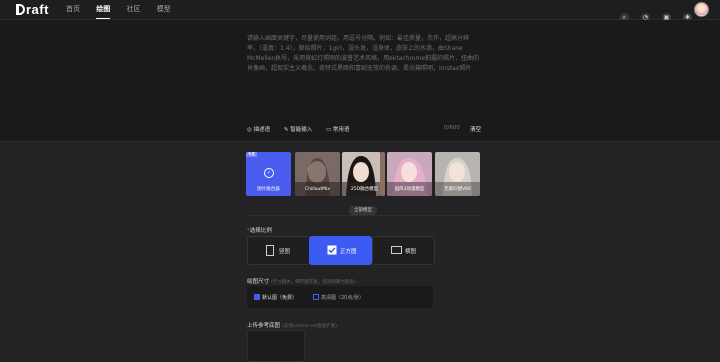 The height and width of the screenshot is (362, 720). I want to click on ratio-square: 正方图, so click(340, 250).